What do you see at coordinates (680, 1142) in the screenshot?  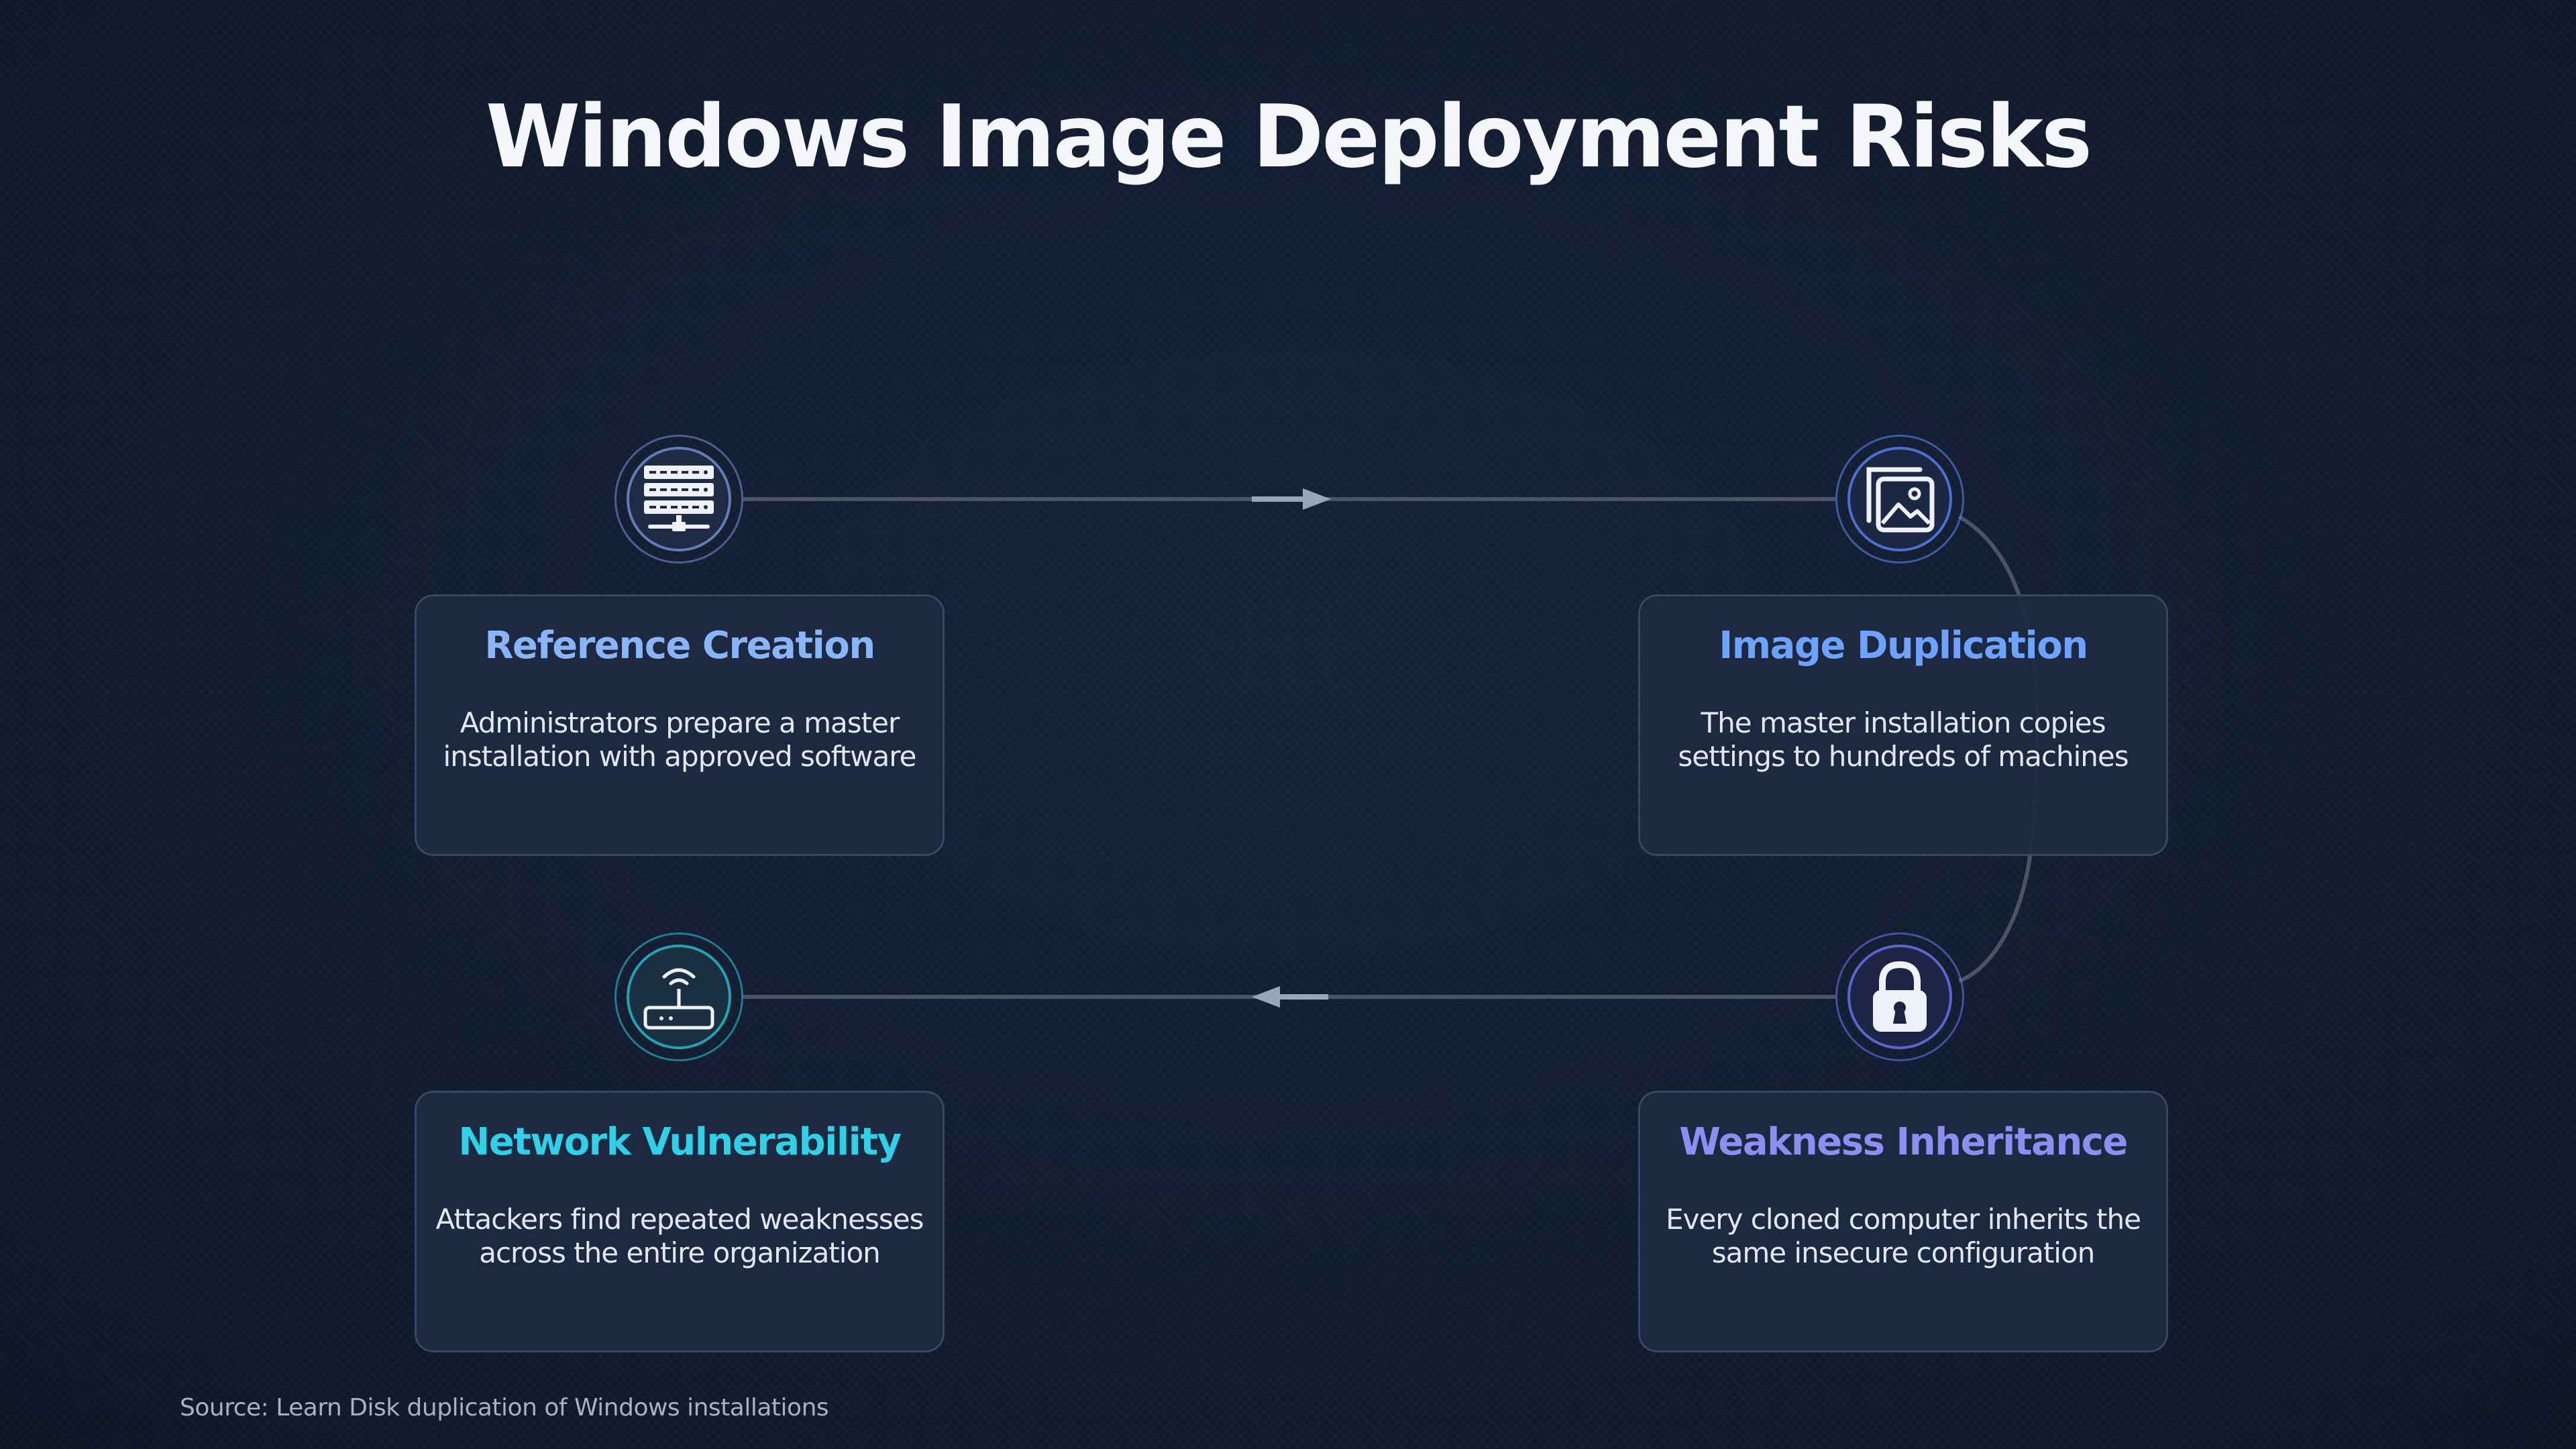 I see `step-title: Network Vulnerability` at bounding box center [680, 1142].